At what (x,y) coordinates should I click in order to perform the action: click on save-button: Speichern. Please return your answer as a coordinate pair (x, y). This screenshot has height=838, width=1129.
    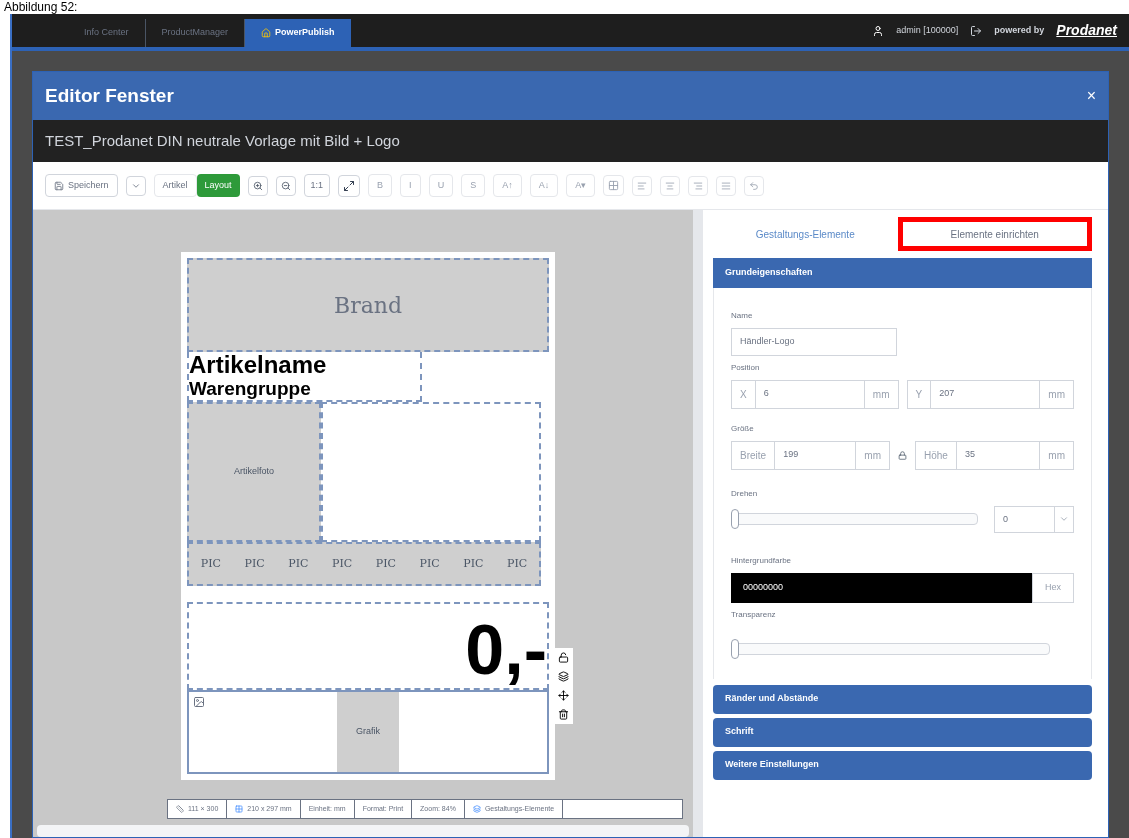
    Looking at the image, I should click on (81, 185).